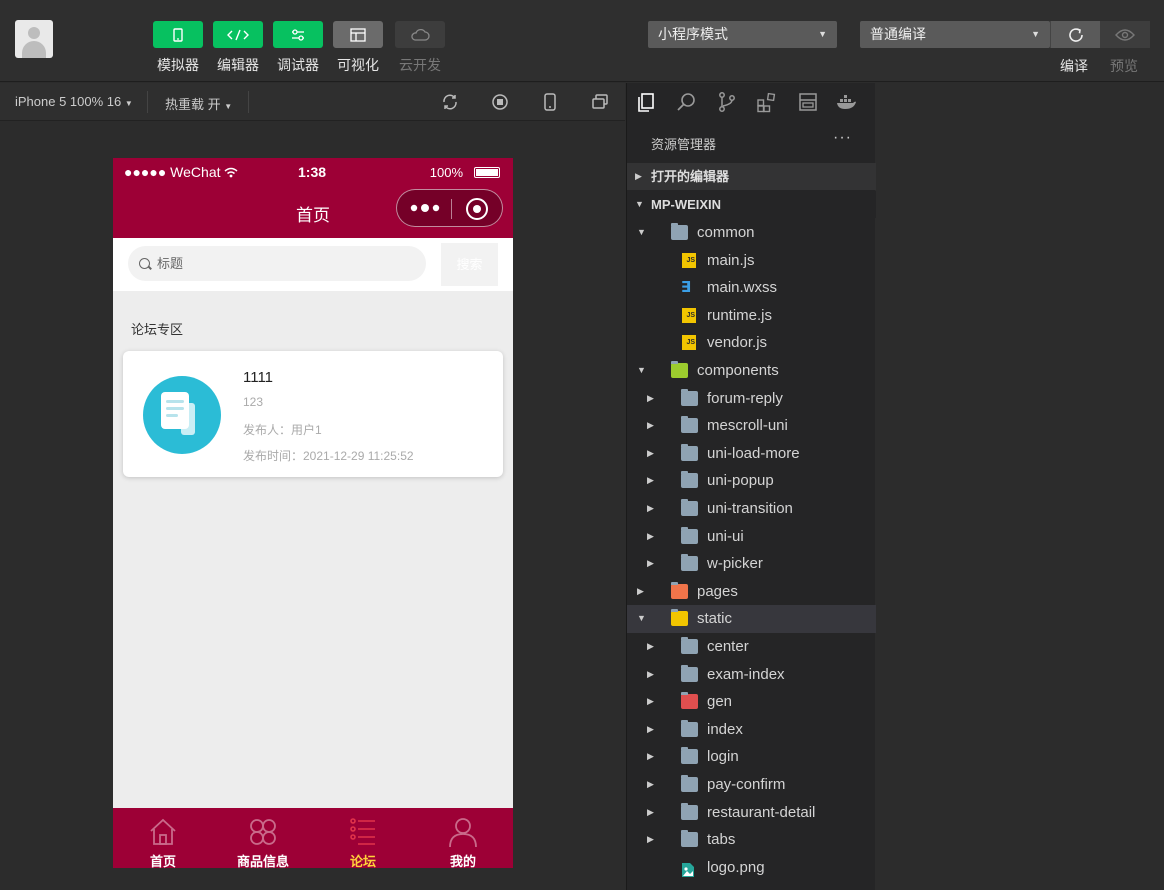 Image resolution: width=1164 pixels, height=890 pixels. Describe the element at coordinates (500, 102) in the screenshot. I see `stop-icon` at that location.